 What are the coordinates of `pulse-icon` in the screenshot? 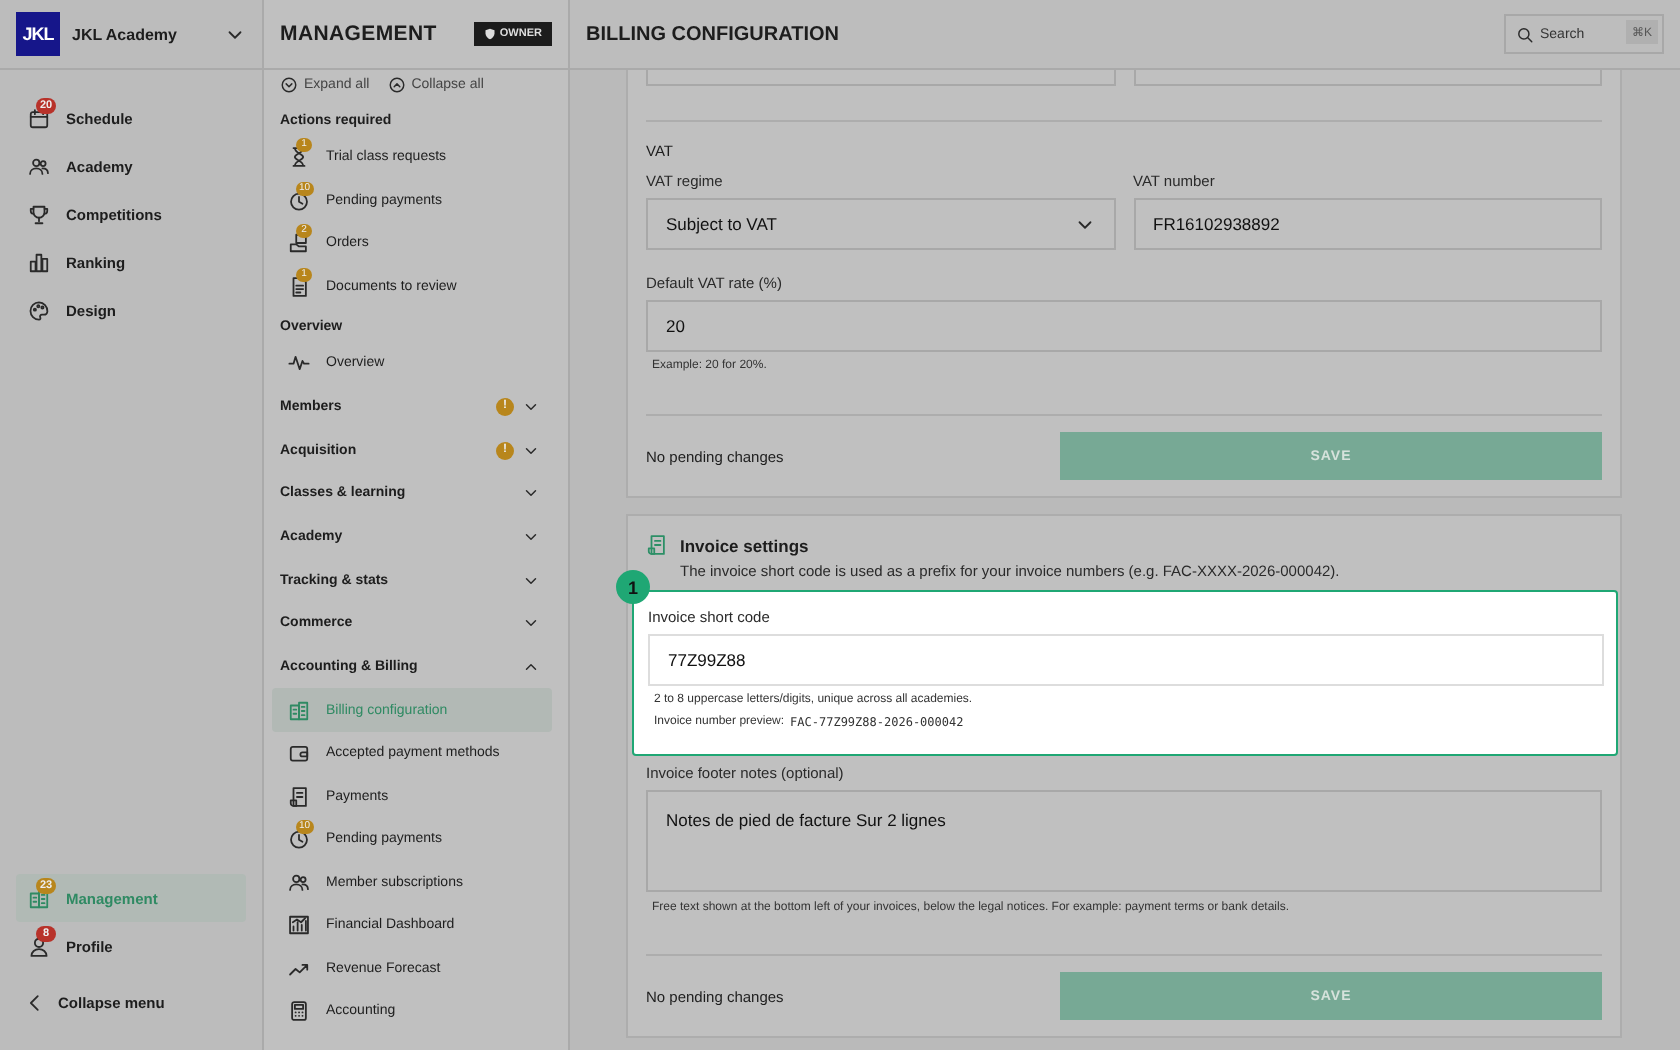 It's located at (299, 363).